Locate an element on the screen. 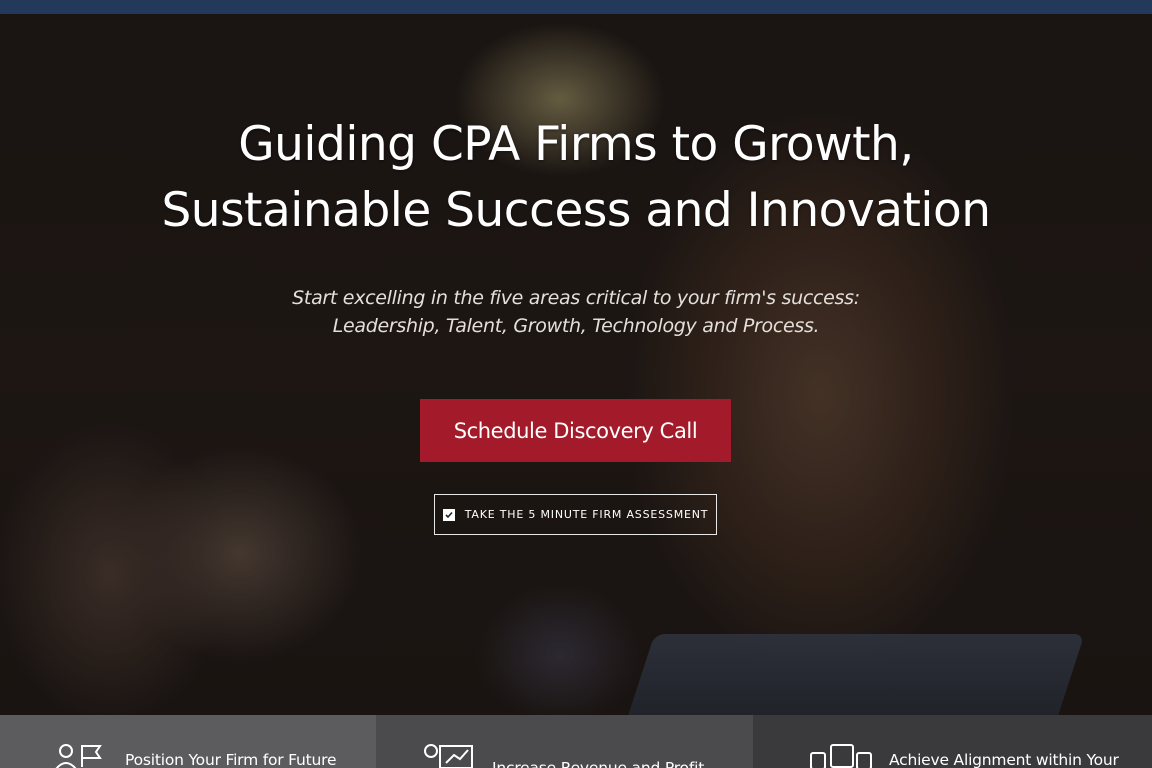 This screenshot has height=768, width=1152. people-flag-icon is located at coordinates (81, 754).